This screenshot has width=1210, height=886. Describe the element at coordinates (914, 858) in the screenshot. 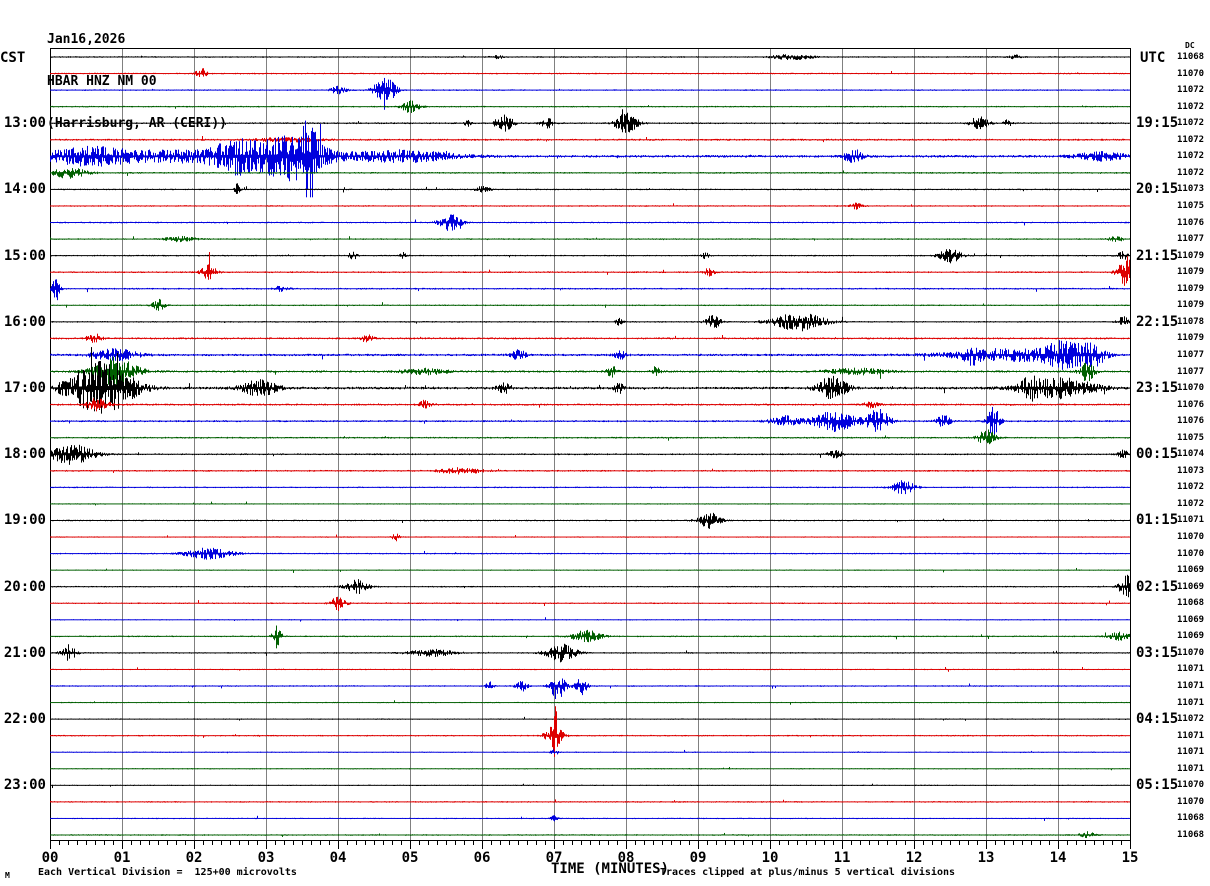

I see `minute-tick-label: 12` at that location.